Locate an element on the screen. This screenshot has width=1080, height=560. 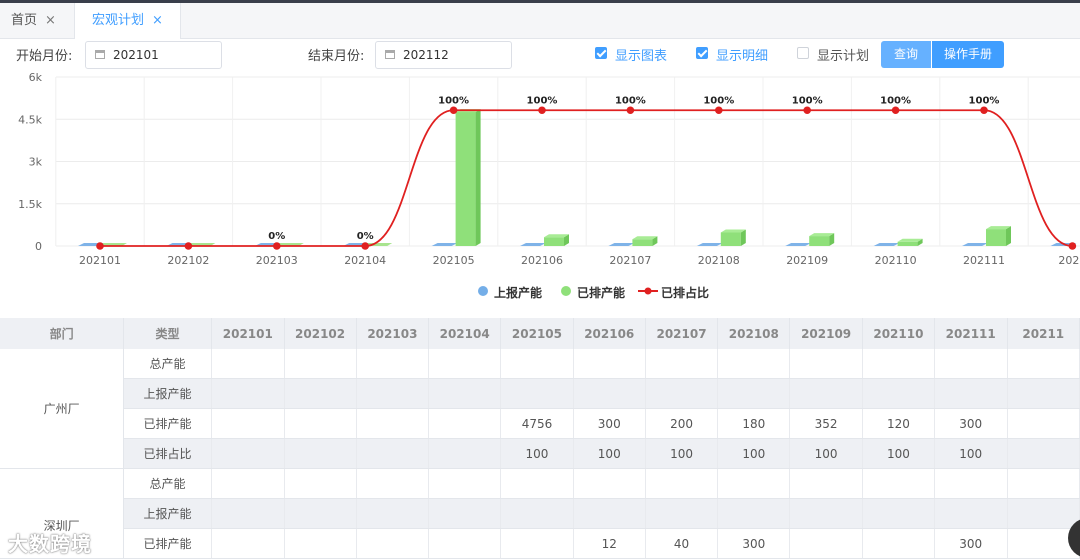
legend-scheduled-label: 已排产能 is located at coordinates (601, 292).